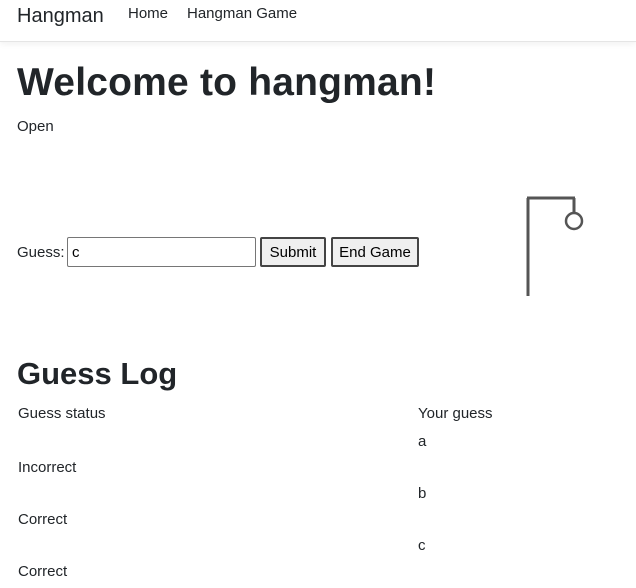 Image resolution: width=636 pixels, height=588 pixels. Describe the element at coordinates (35, 126) in the screenshot. I see `game-status: Open` at that location.